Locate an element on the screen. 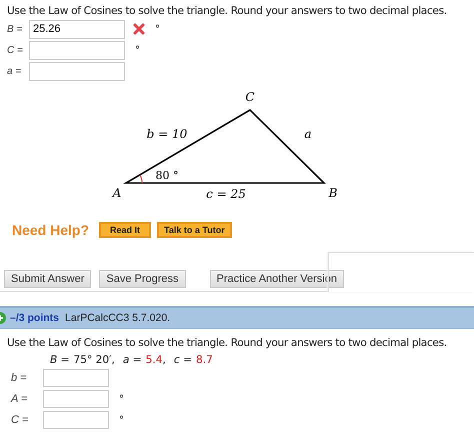 Image resolution: width=474 pixels, height=445 pixels. help-button: Read It is located at coordinates (125, 230).